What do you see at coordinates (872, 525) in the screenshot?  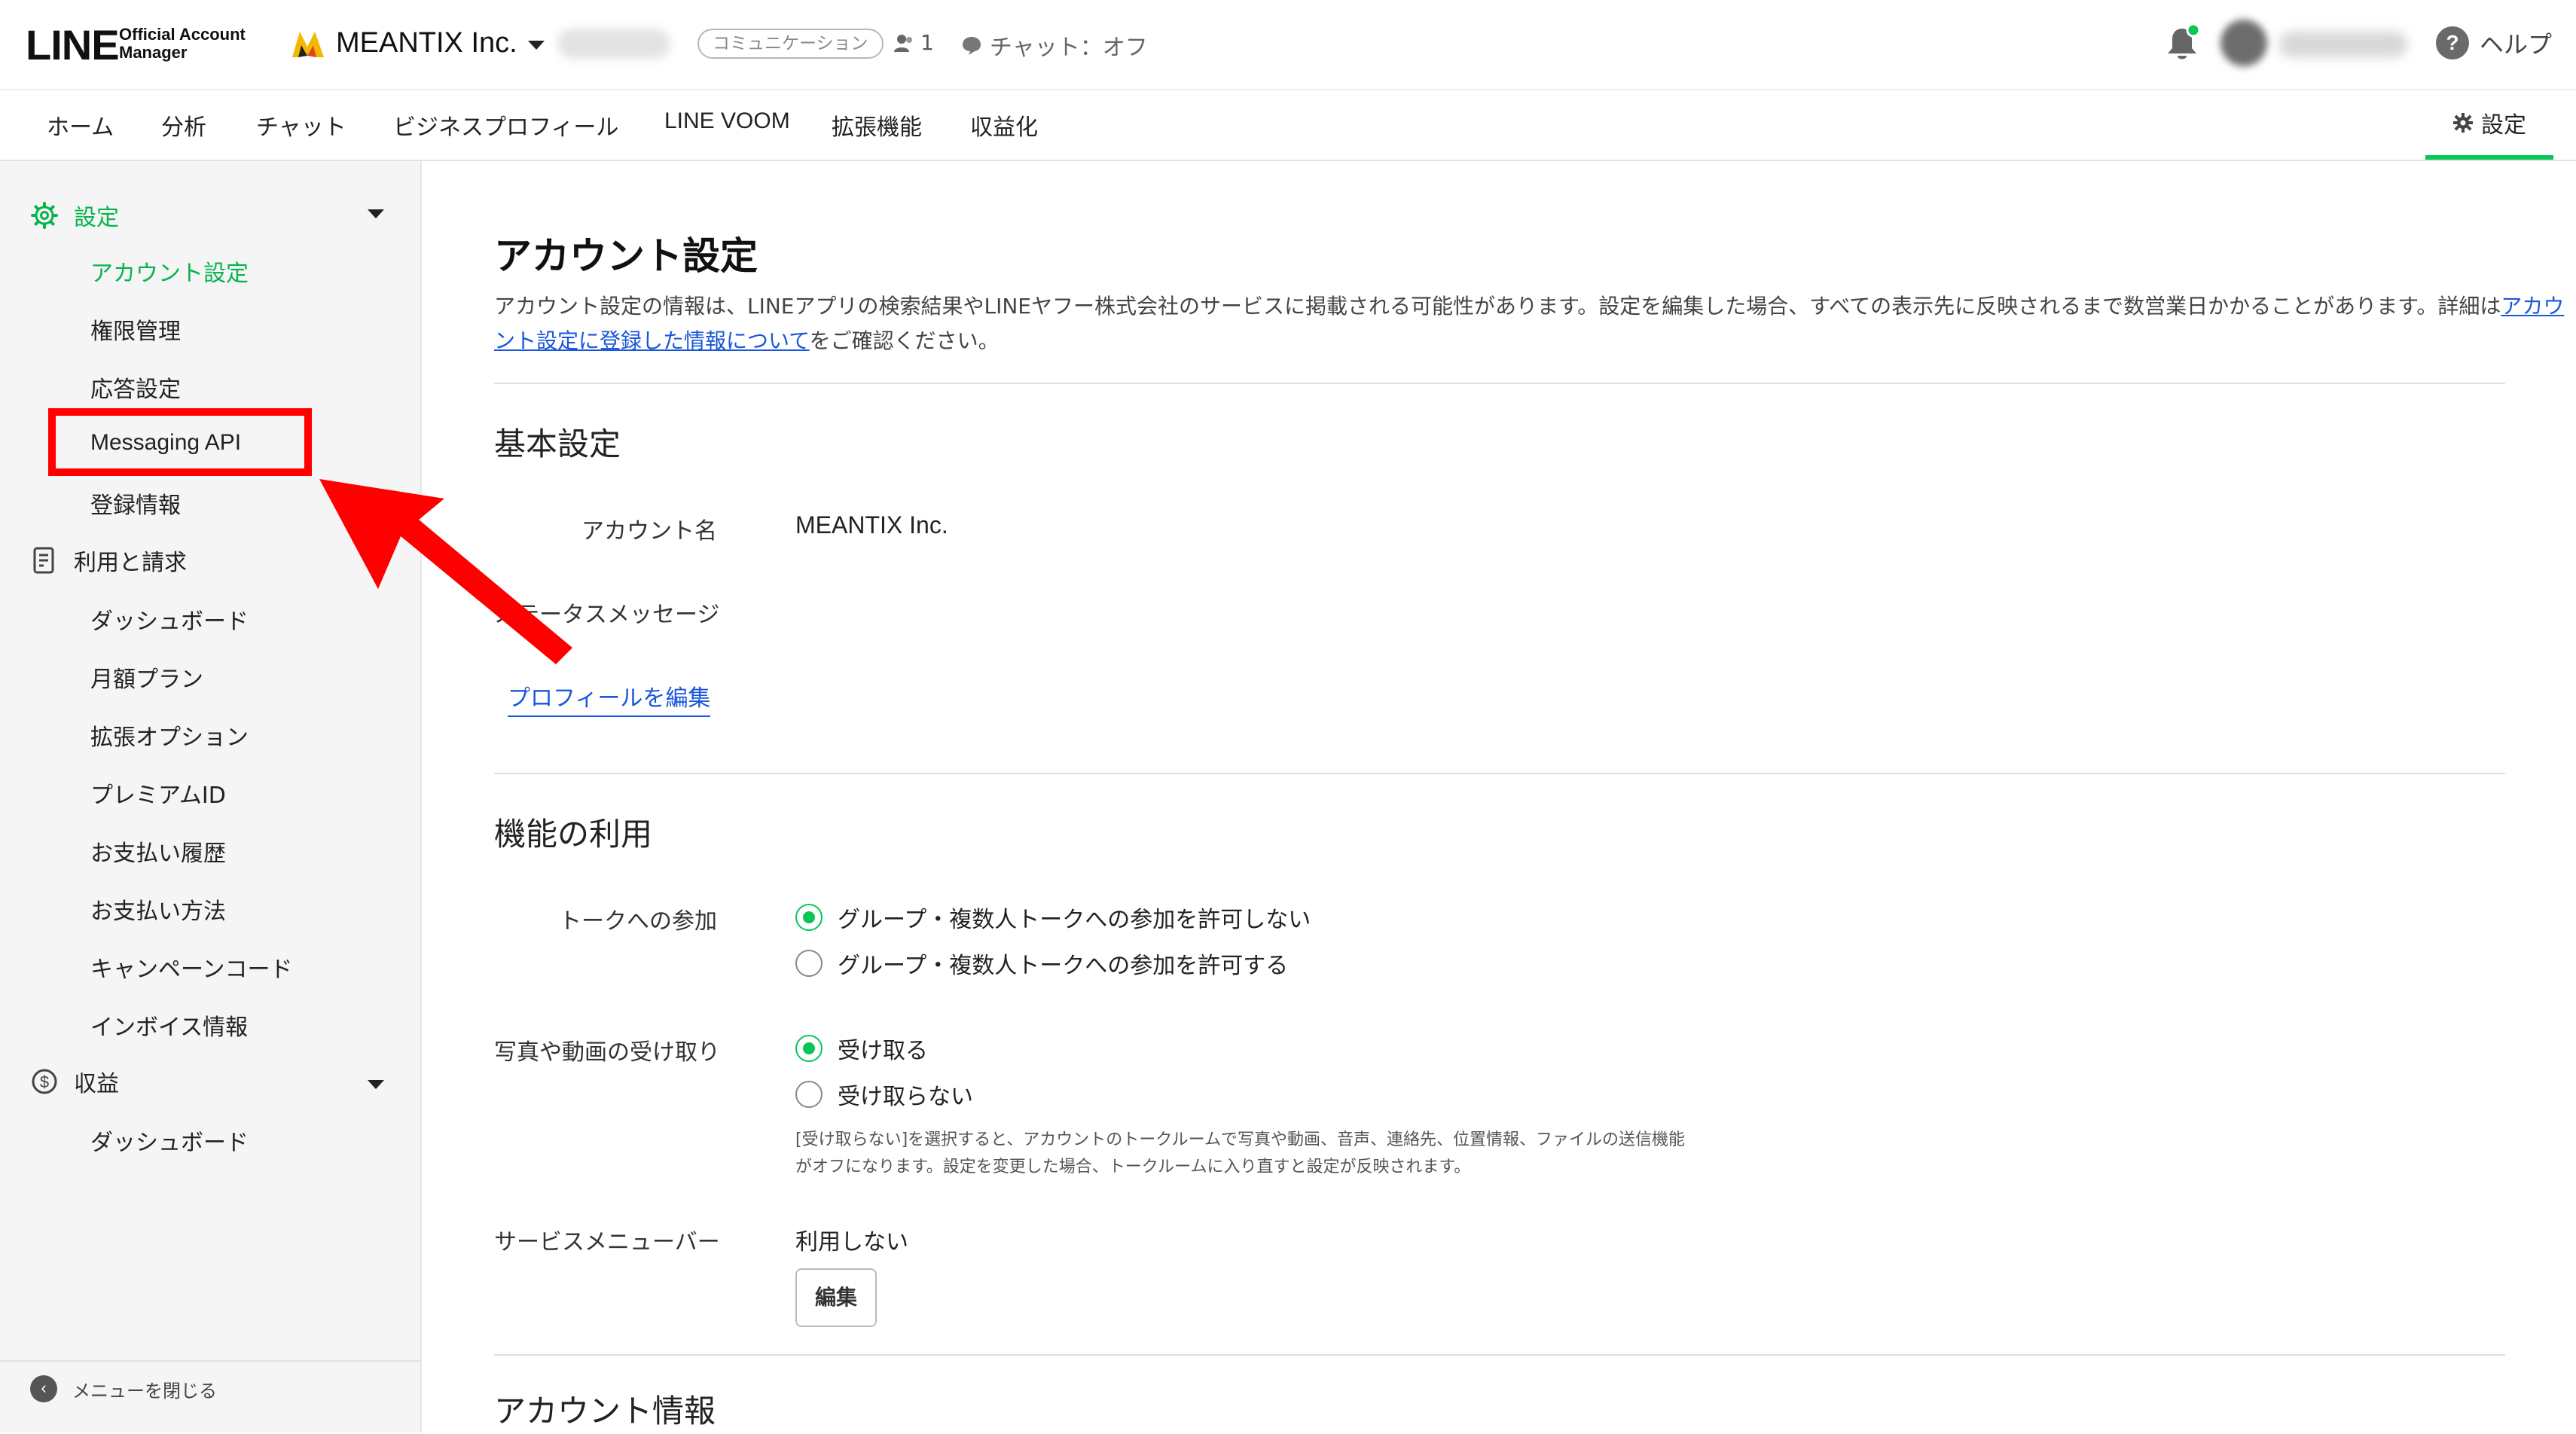 I see `account-name-value: MEANTIX Inc.` at bounding box center [872, 525].